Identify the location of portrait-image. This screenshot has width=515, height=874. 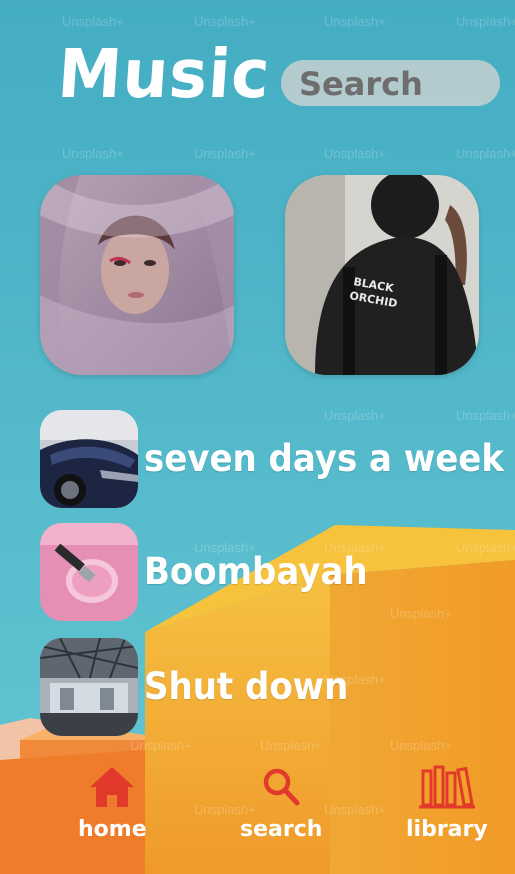
(137, 275).